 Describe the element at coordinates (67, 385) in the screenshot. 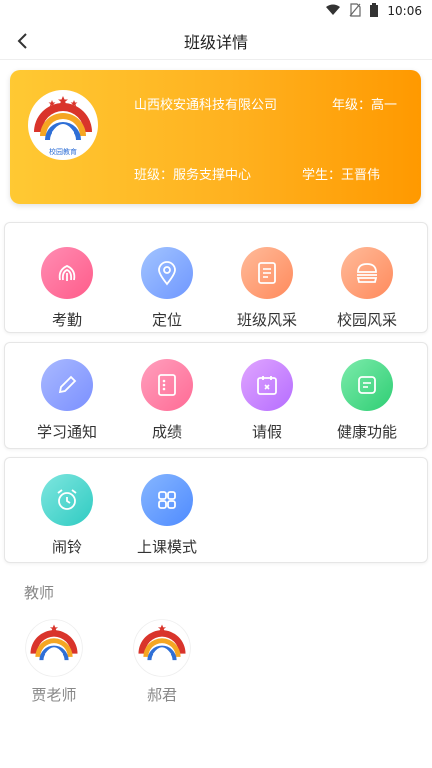

I see `pencil-icon` at that location.